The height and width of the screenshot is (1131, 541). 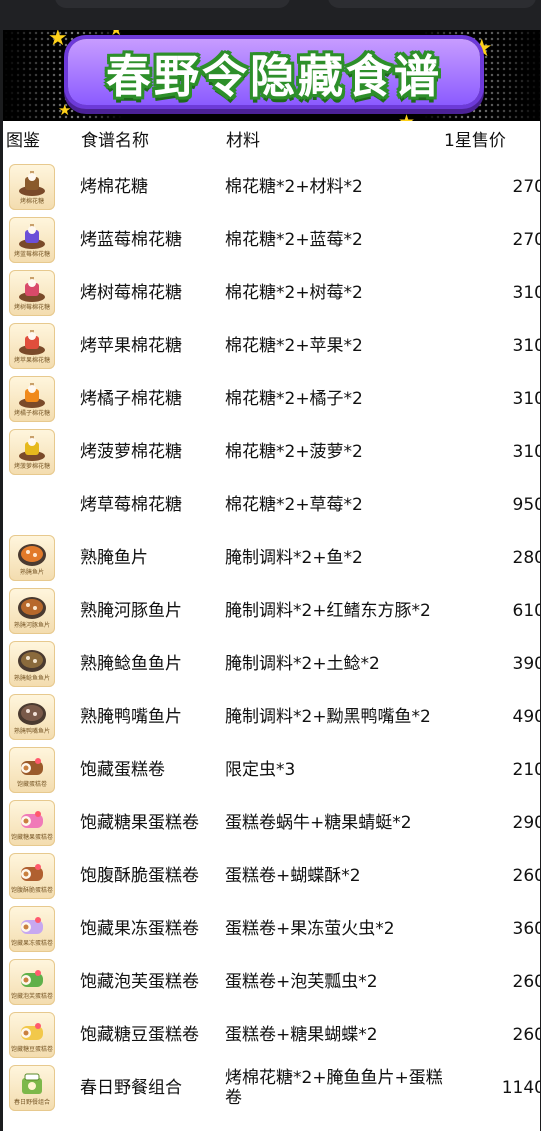 I want to click on recipe-materials: 棉花糖*2+树莓*2, so click(x=294, y=292).